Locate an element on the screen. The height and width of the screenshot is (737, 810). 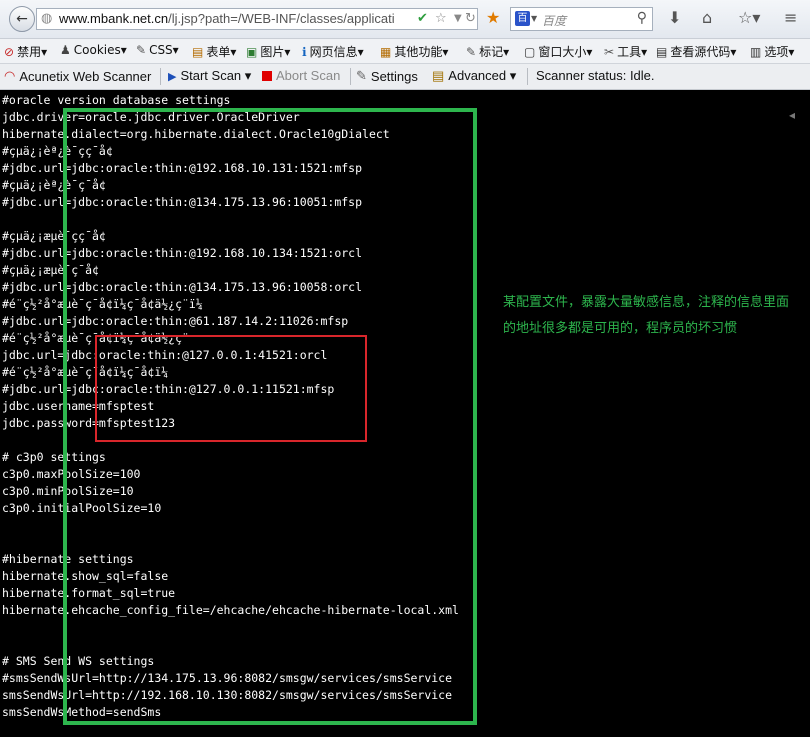
toolbar-item-label: 查看源代码▾ is located at coordinates (703, 52).